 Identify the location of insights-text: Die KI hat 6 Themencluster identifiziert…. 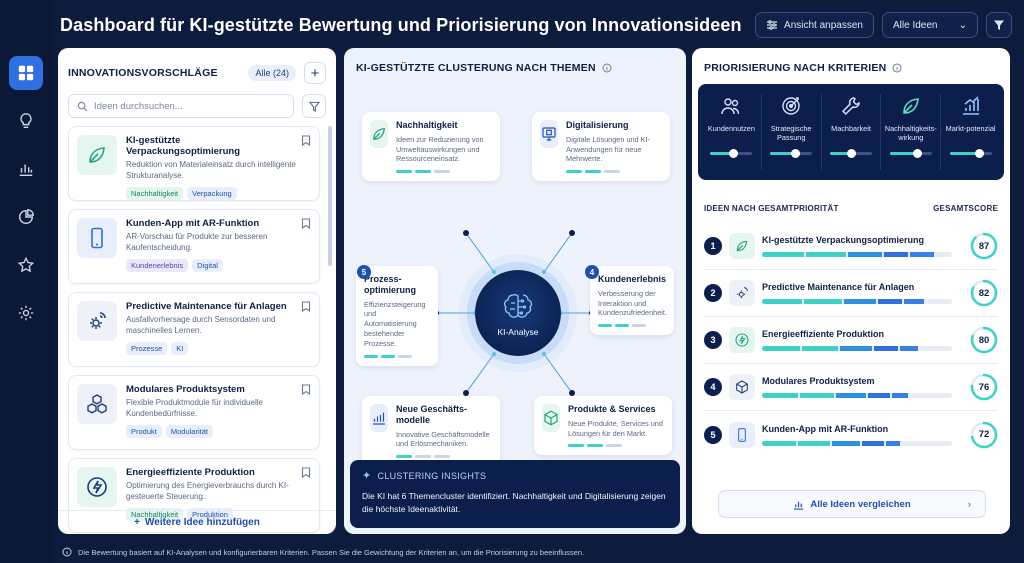
(514, 503).